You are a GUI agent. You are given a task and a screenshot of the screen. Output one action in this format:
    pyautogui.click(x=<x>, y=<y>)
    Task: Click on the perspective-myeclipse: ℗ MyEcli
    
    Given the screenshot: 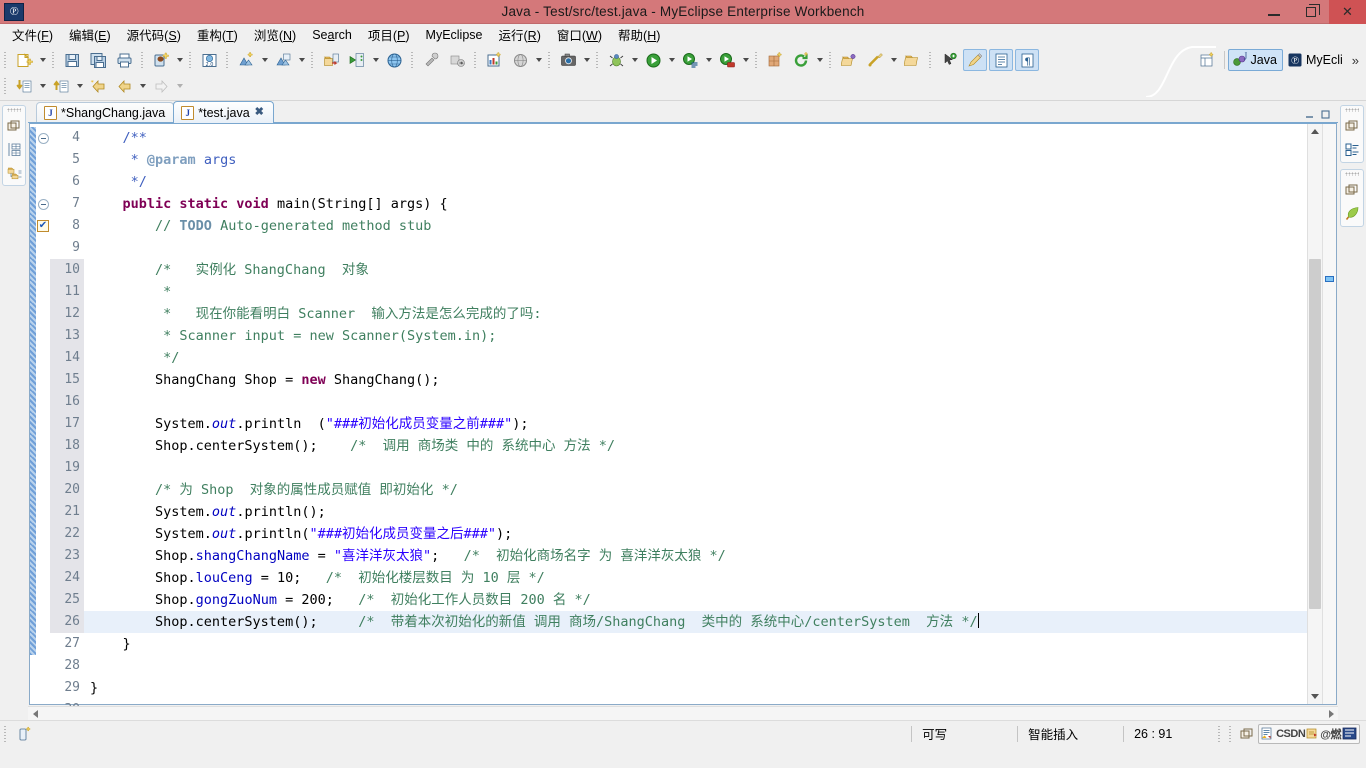 What is the action you would take?
    pyautogui.click(x=1316, y=60)
    